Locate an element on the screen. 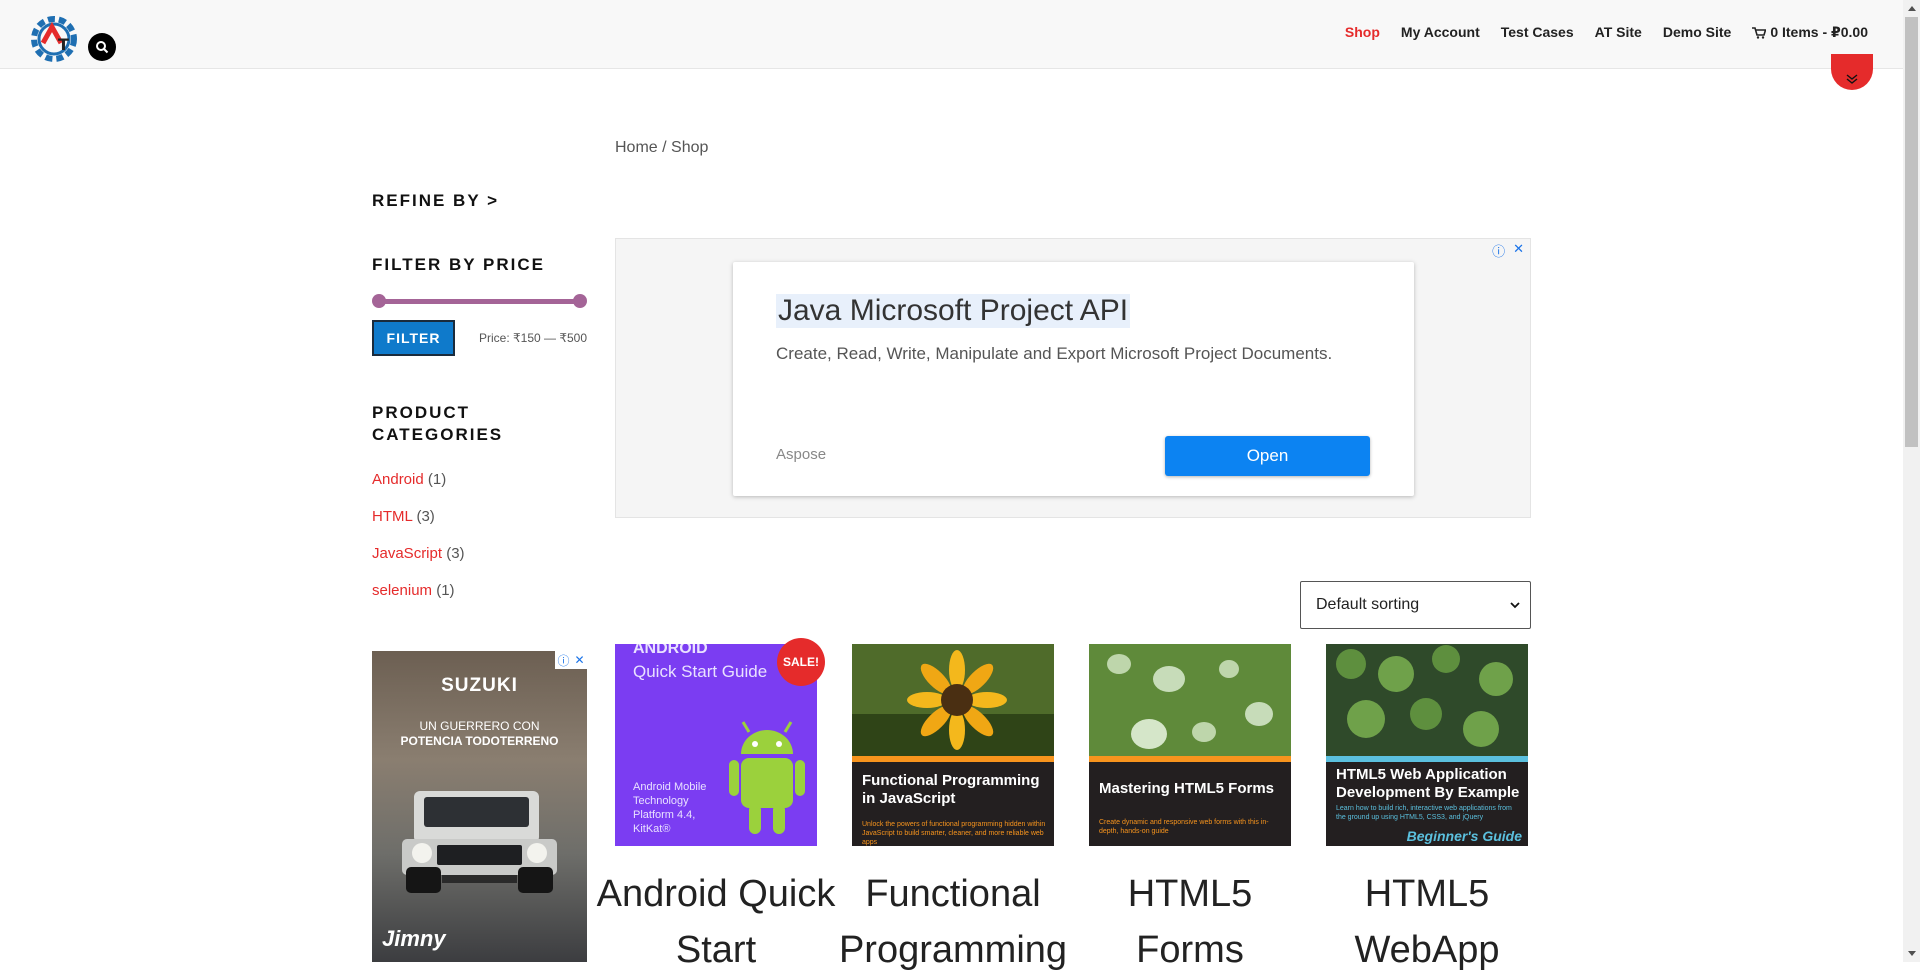 This screenshot has width=1920, height=978. android-robot-icon is located at coordinates (767, 777).